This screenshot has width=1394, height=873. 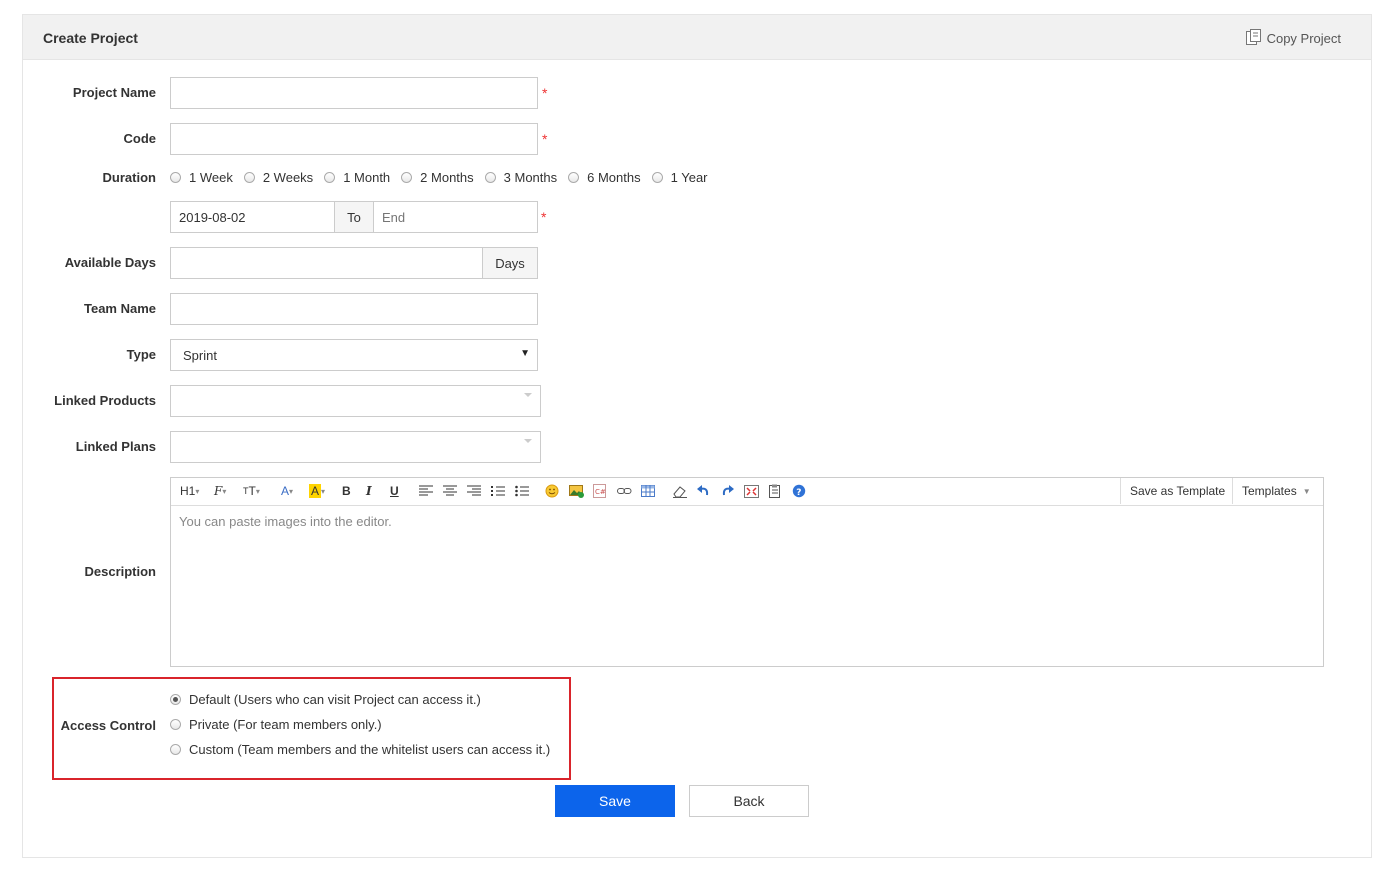 I want to click on type-select: Sprint ▼, so click(x=354, y=355).